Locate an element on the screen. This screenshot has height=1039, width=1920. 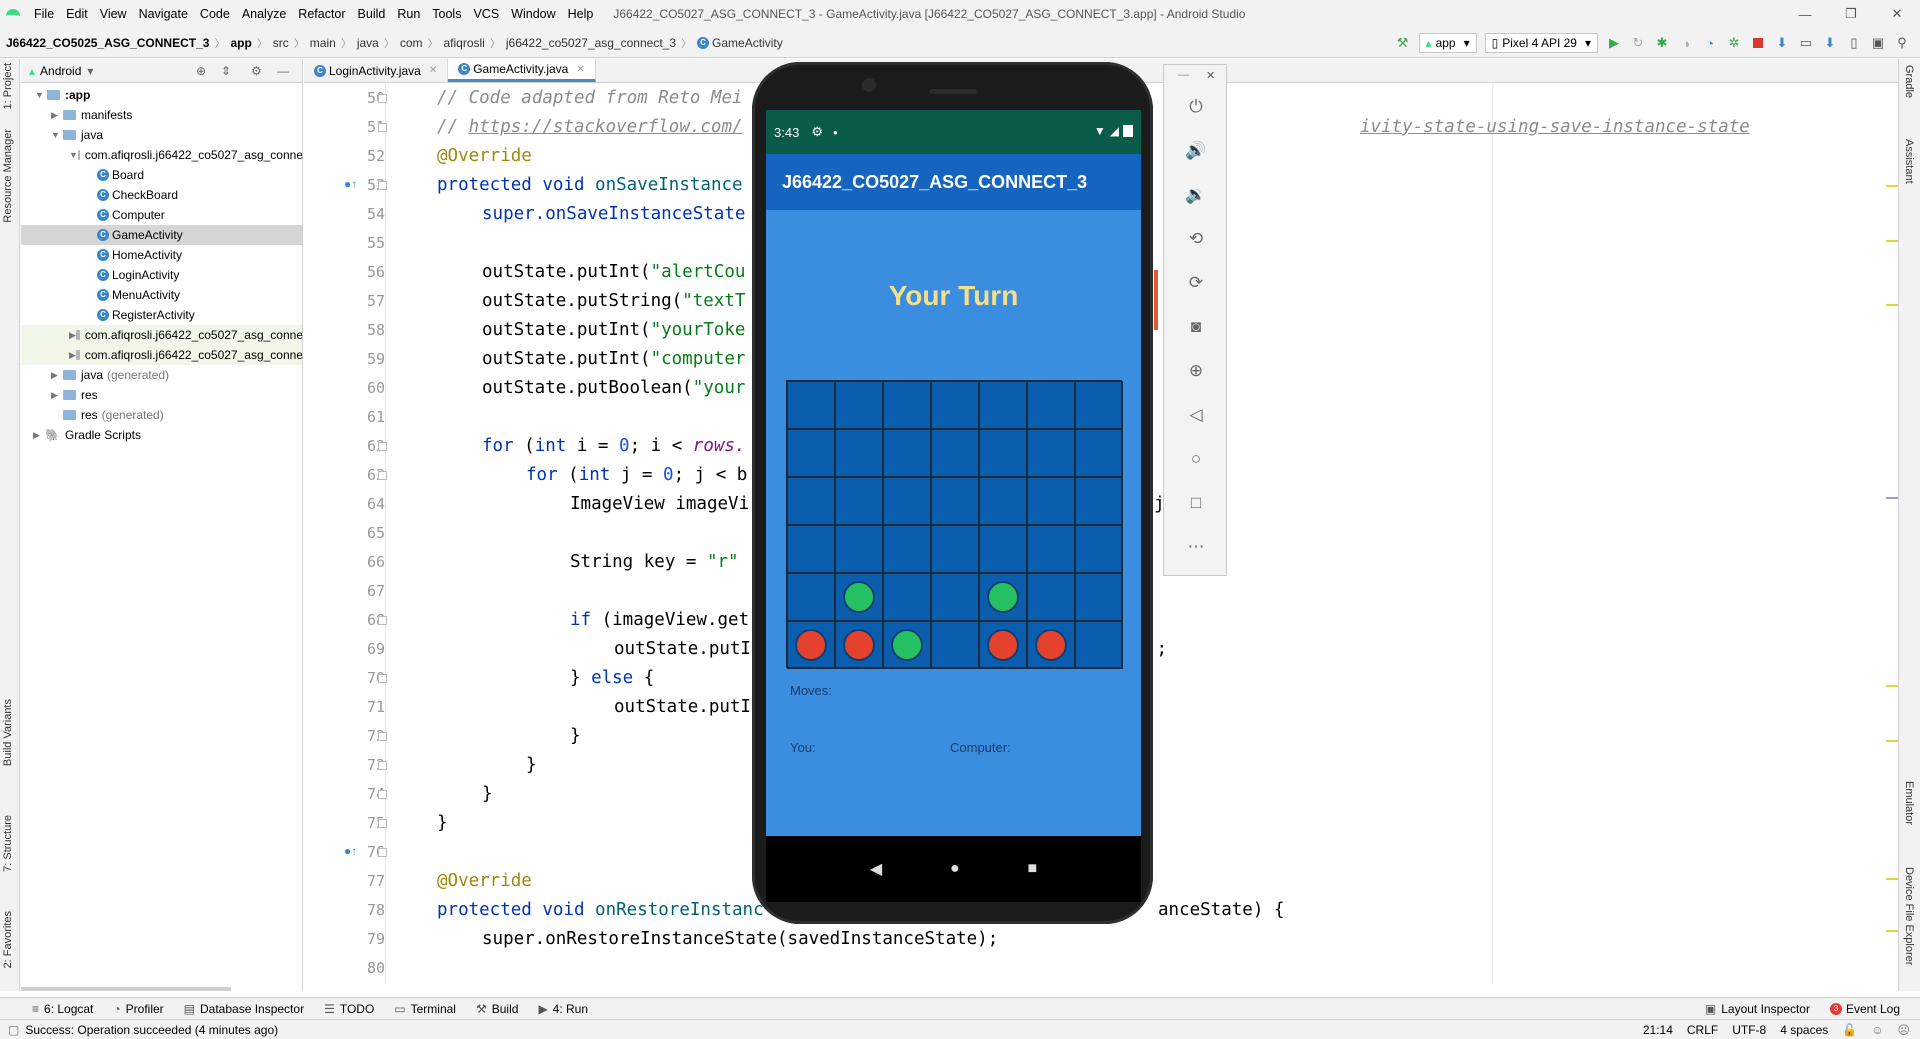
horizontal-scrollbar is located at coordinates (126, 989).